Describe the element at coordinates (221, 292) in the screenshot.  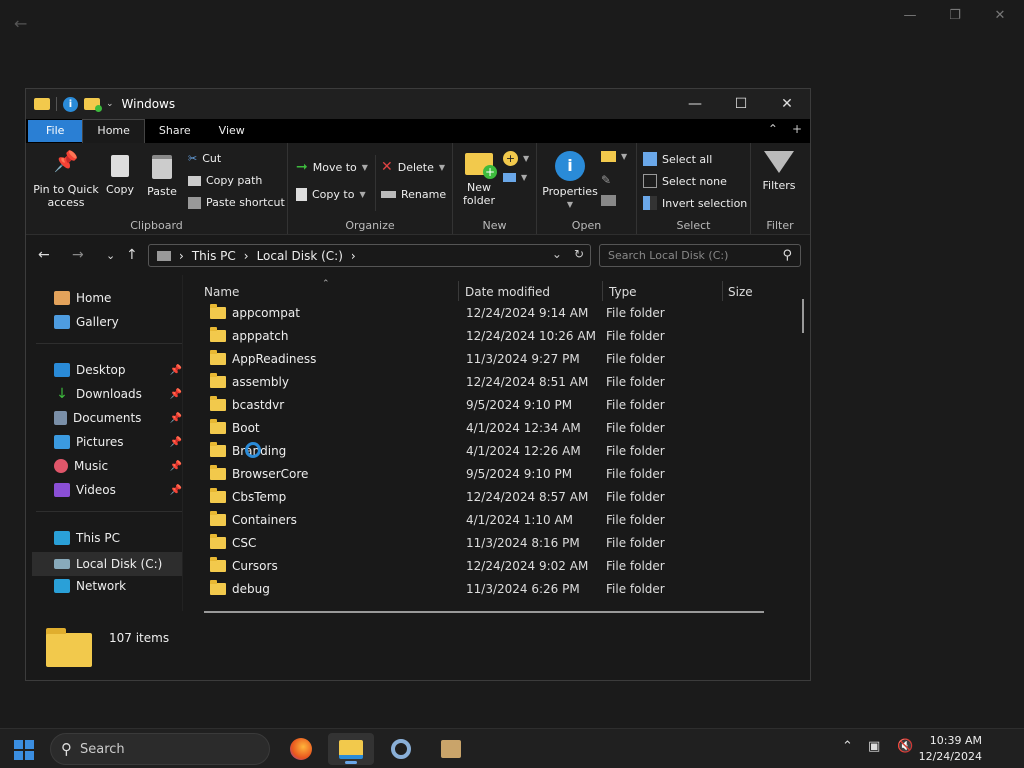
I see `column-header-name: Name` at that location.